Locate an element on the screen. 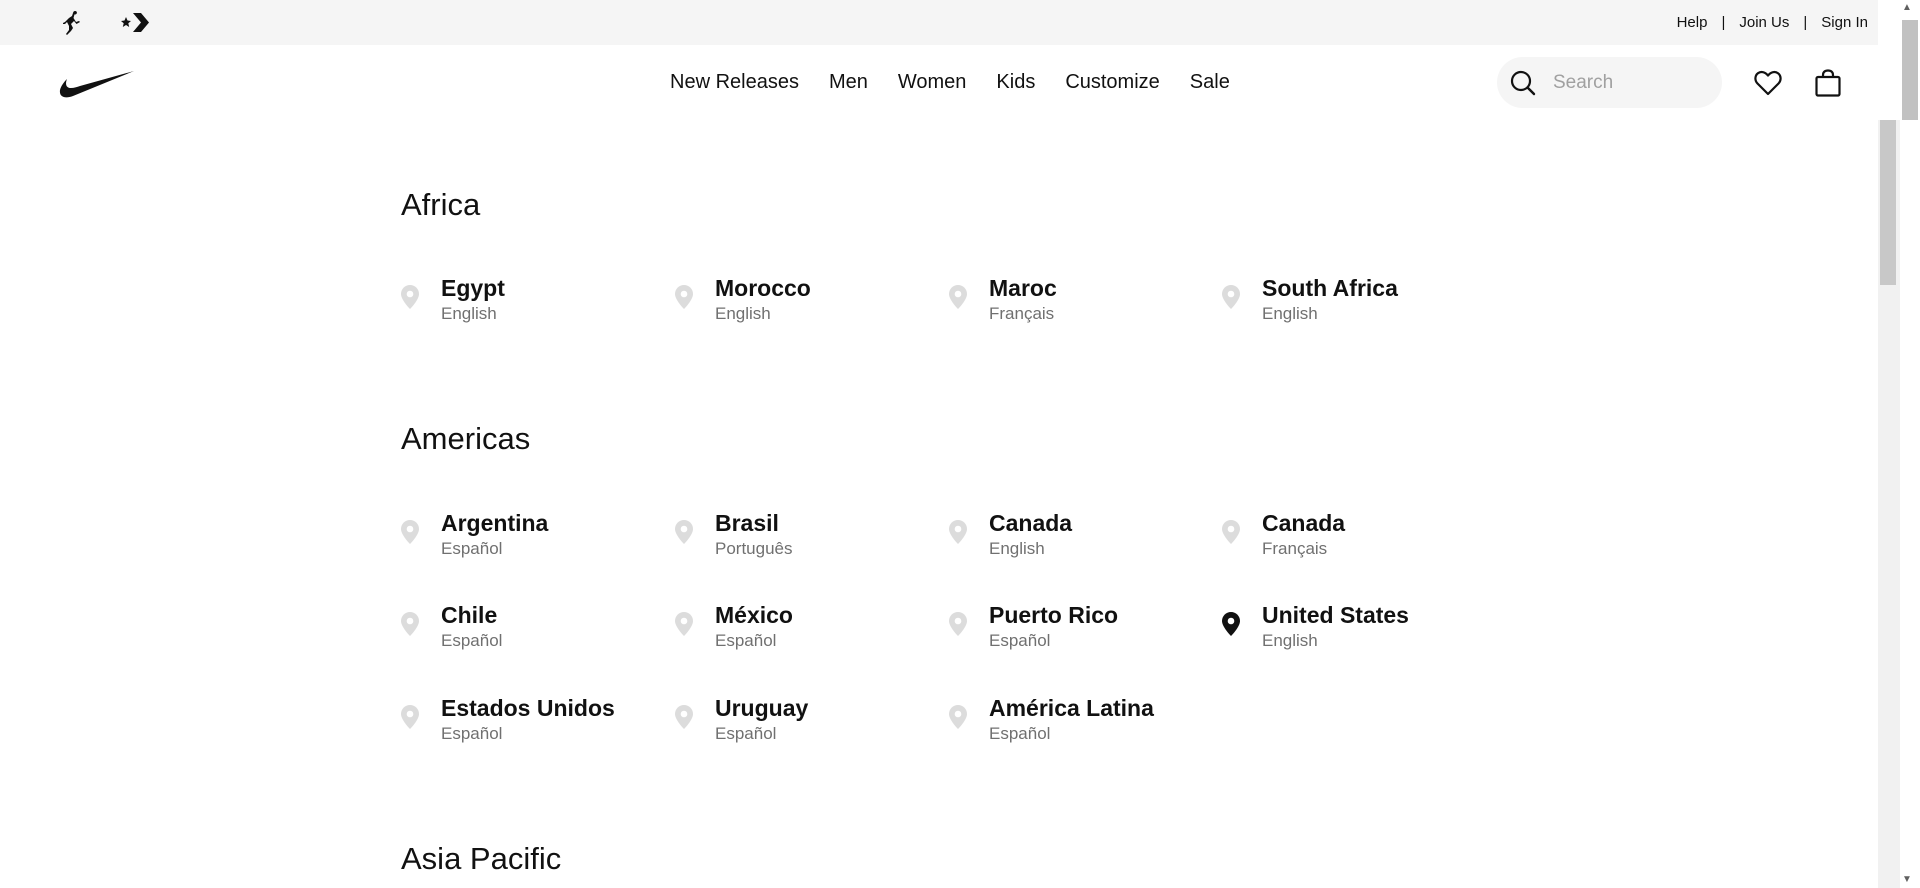 Image resolution: width=1920 pixels, height=888 pixels. country-name: Egypt is located at coordinates (473, 288).